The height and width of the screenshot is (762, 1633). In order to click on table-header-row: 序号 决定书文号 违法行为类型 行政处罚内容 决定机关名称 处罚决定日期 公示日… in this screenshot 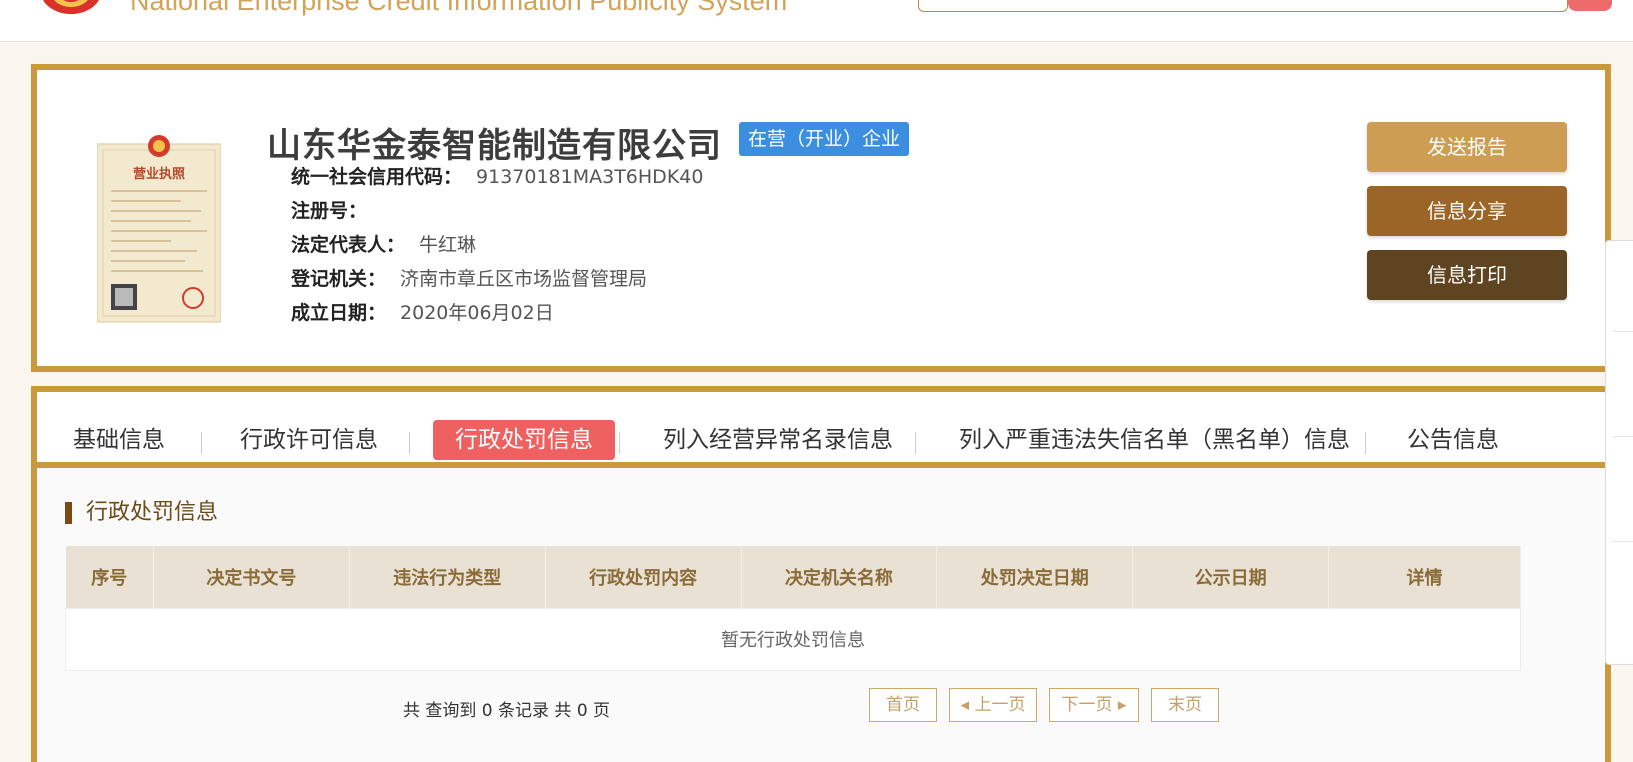, I will do `click(793, 577)`.